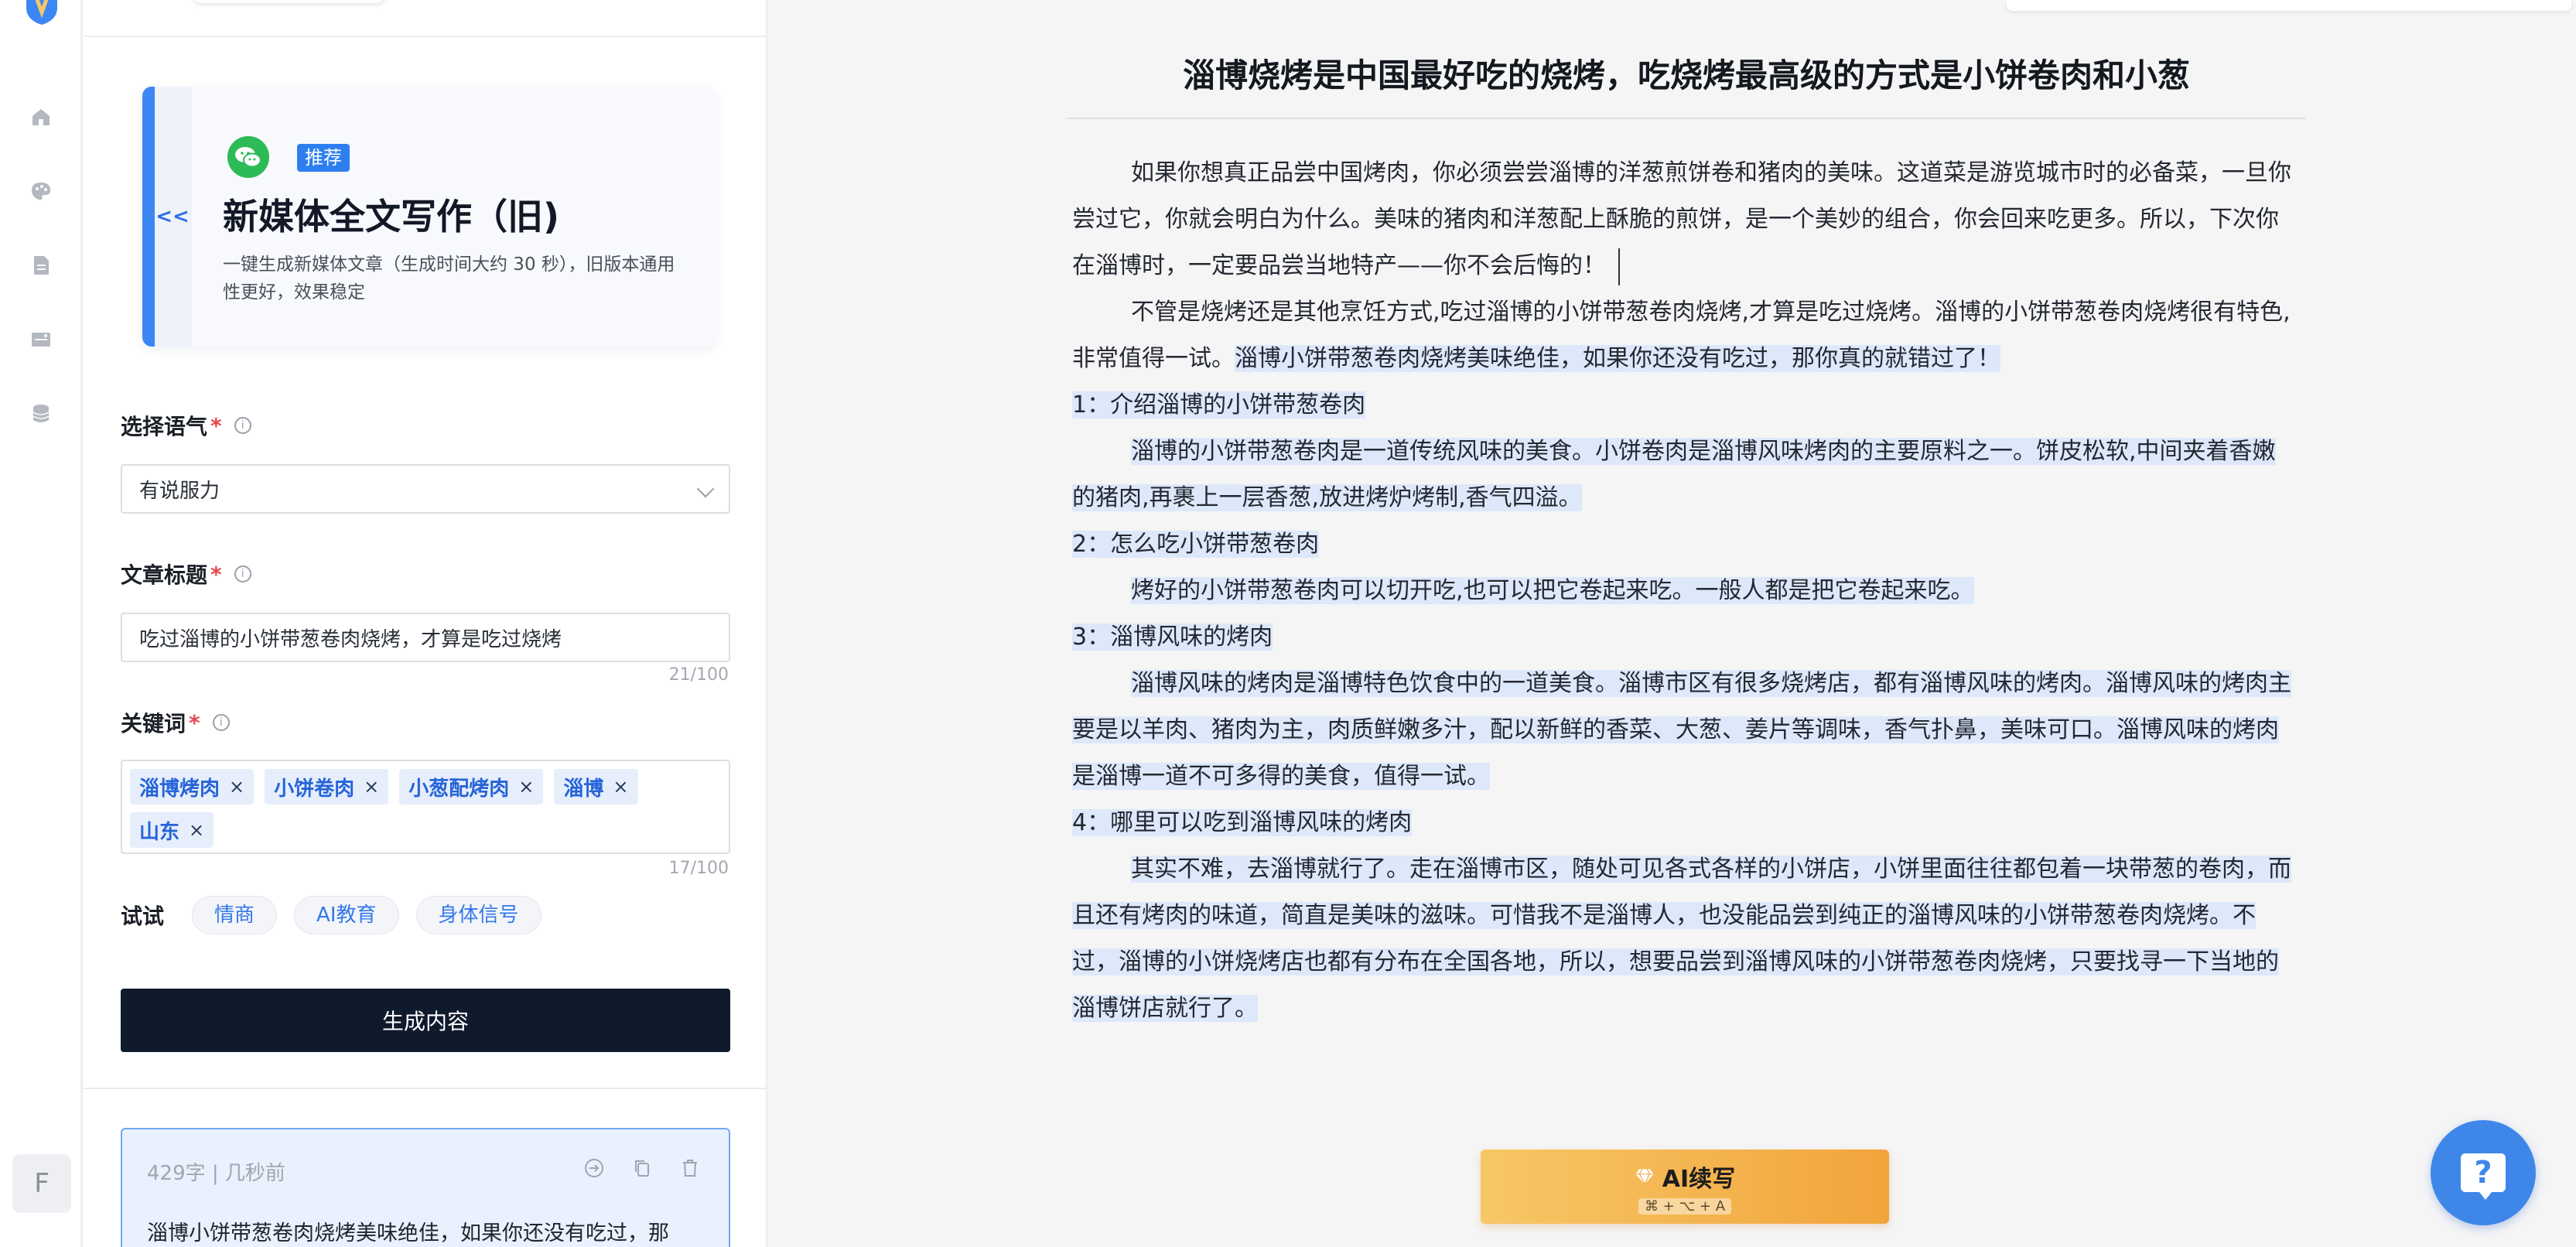  I want to click on tone-select: 有说服力, so click(426, 489).